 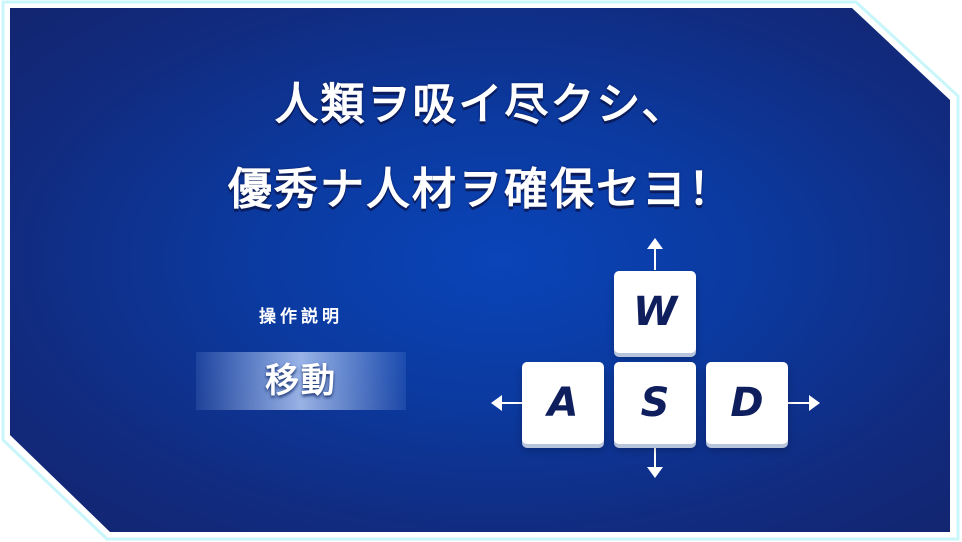 I want to click on key-a: A, so click(x=563, y=403).